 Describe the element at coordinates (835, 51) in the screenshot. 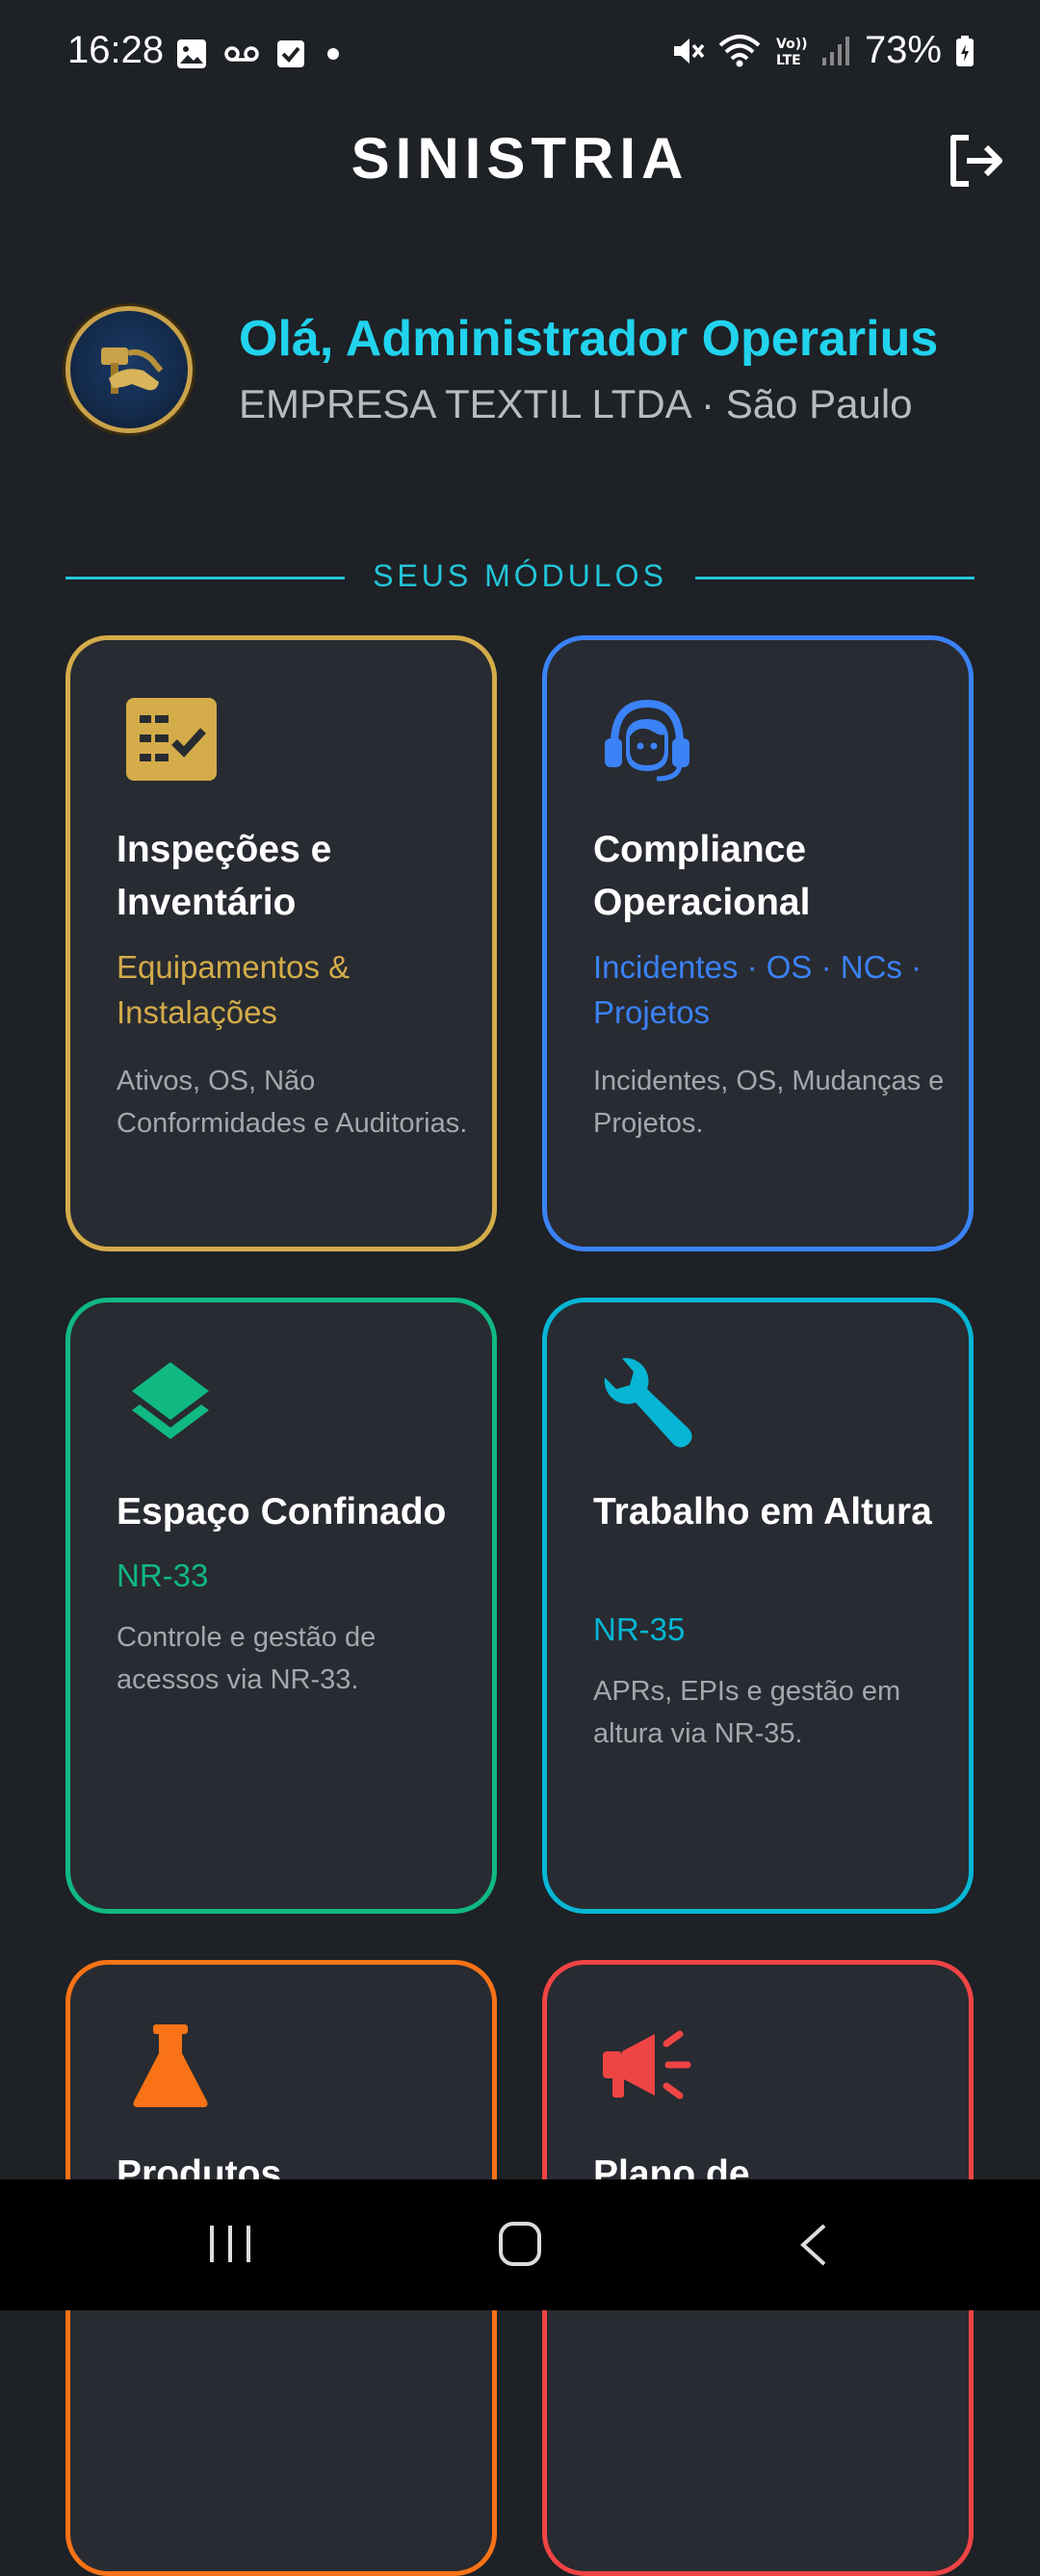

I see `signal-icon` at that location.